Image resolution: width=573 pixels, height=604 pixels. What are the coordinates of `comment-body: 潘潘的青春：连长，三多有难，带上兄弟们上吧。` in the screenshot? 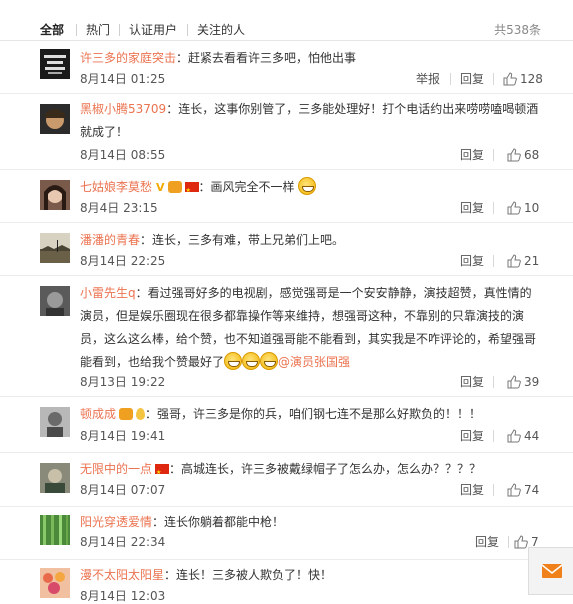 It's located at (311, 240).